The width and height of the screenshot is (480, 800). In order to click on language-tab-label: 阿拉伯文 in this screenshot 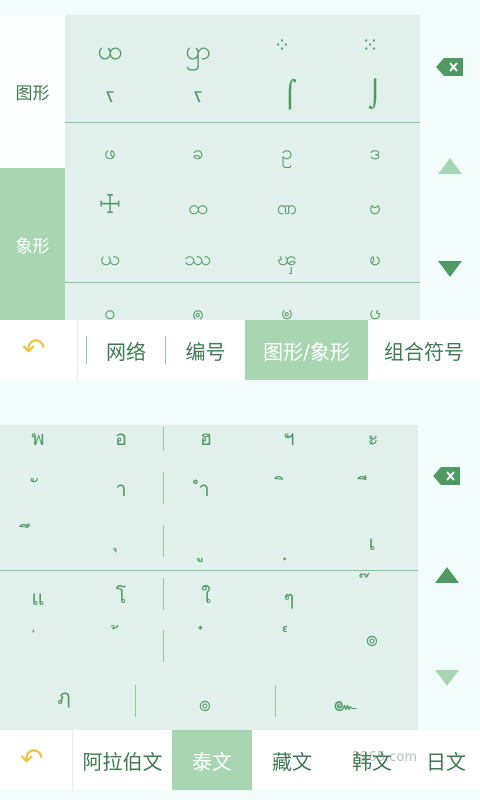, I will do `click(122, 761)`.